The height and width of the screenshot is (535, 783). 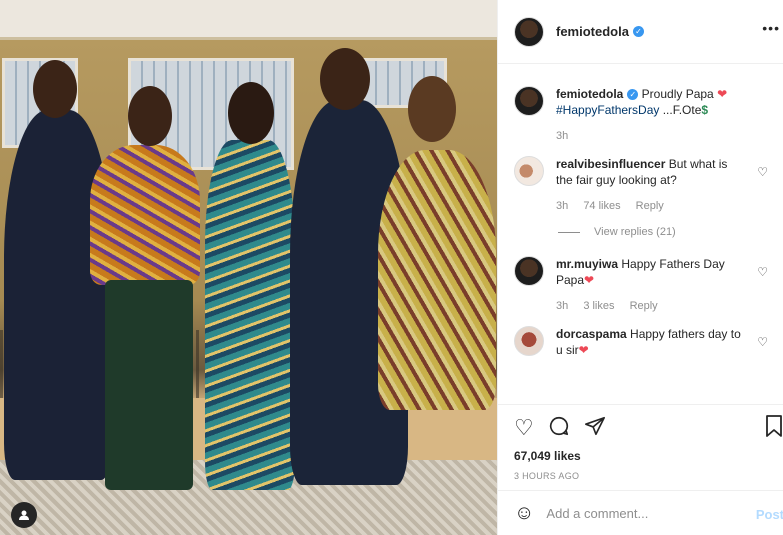 I want to click on caption-text: Proudly Papa, so click(x=678, y=94).